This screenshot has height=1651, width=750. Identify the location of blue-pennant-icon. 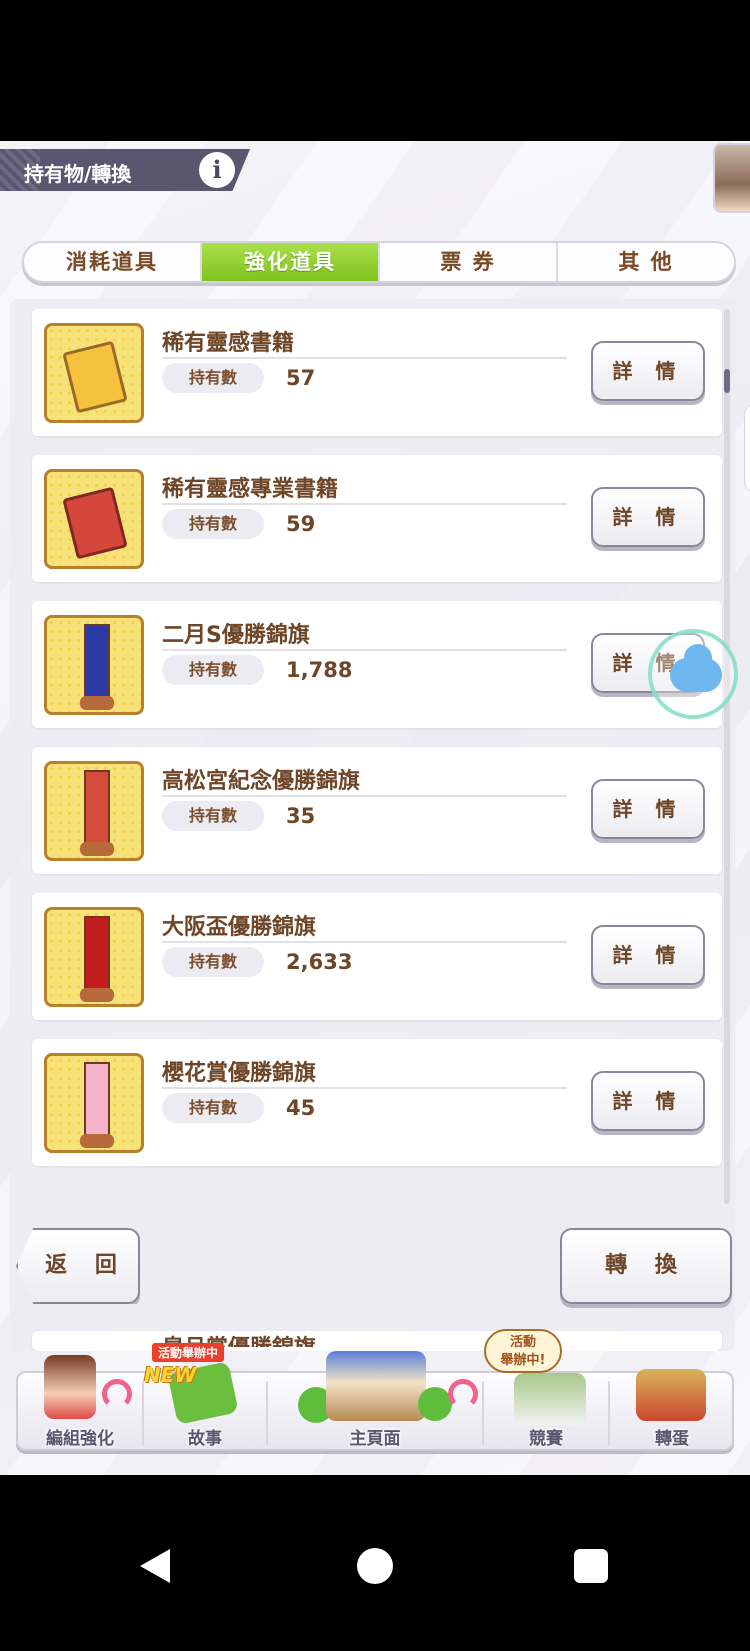
(94, 665).